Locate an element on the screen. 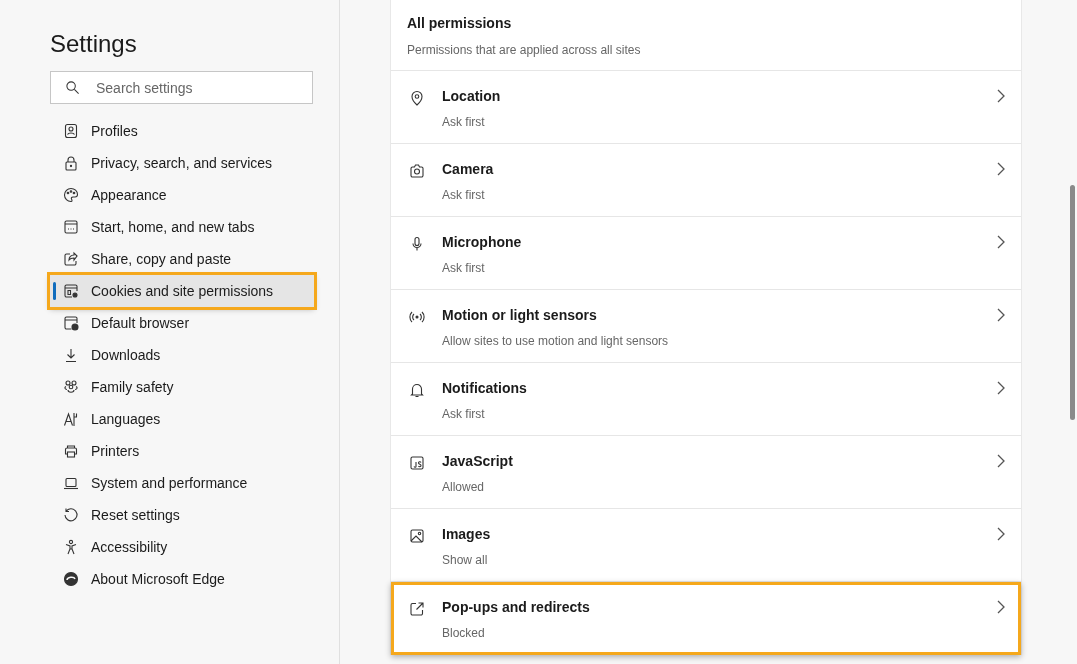  window-gear-icon is located at coordinates (71, 291).